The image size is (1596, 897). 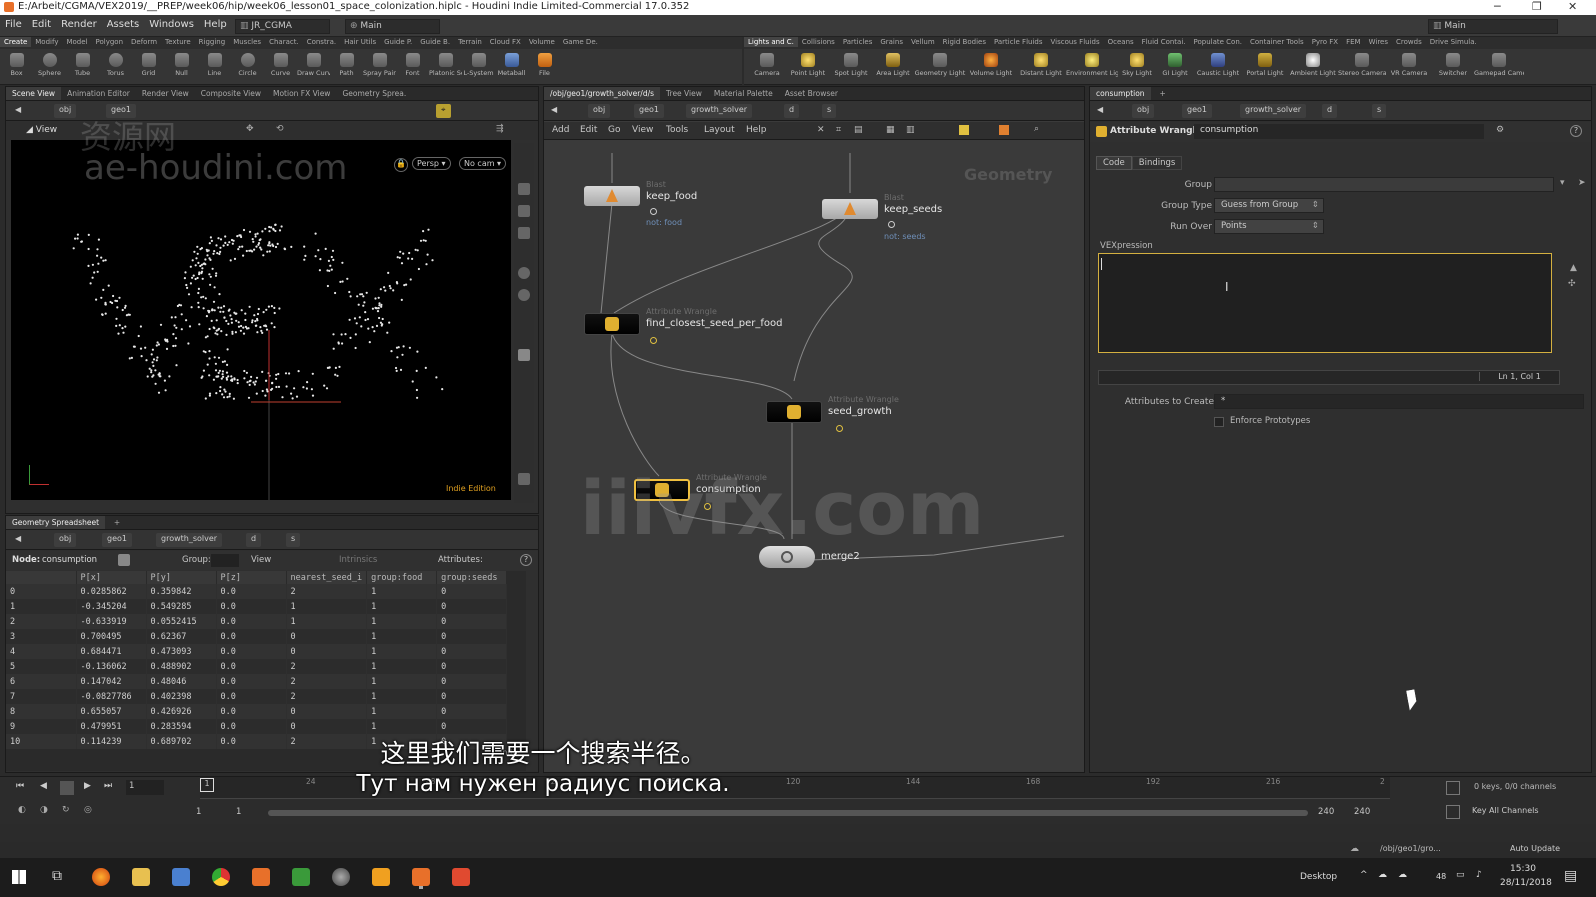 I want to click on shelf-tab: Rigid Bodies, so click(x=964, y=42).